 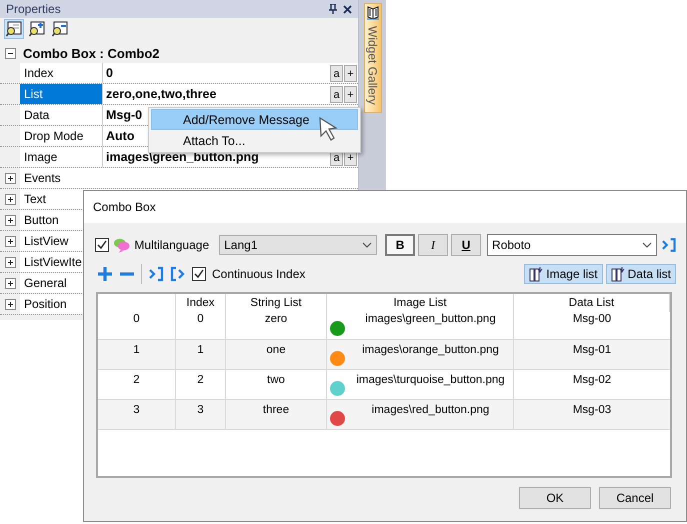 What do you see at coordinates (400, 245) in the screenshot?
I see `style-button: B` at bounding box center [400, 245].